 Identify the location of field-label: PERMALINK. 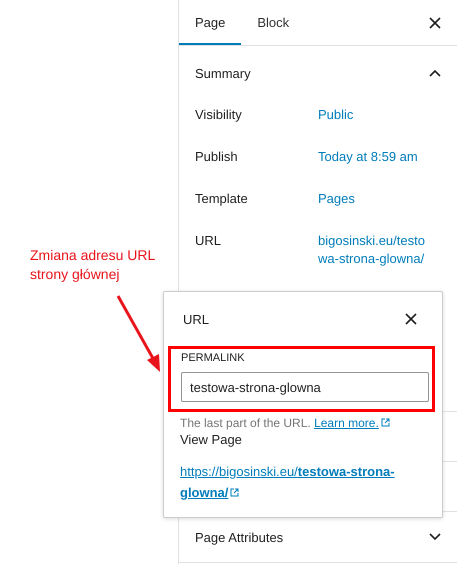
(213, 358).